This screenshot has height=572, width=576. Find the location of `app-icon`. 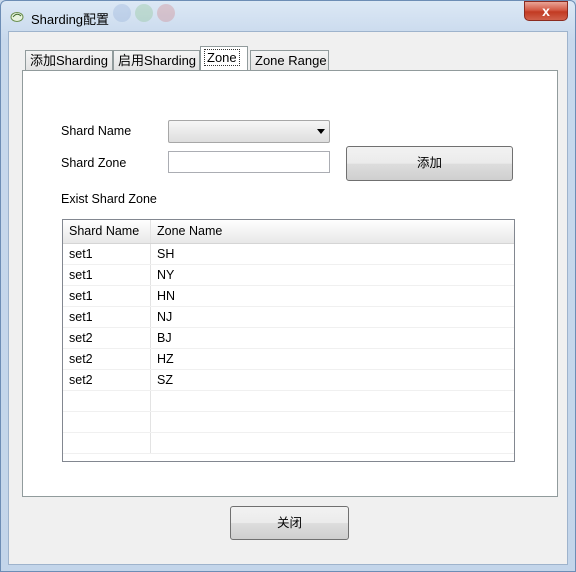

app-icon is located at coordinates (17, 17).